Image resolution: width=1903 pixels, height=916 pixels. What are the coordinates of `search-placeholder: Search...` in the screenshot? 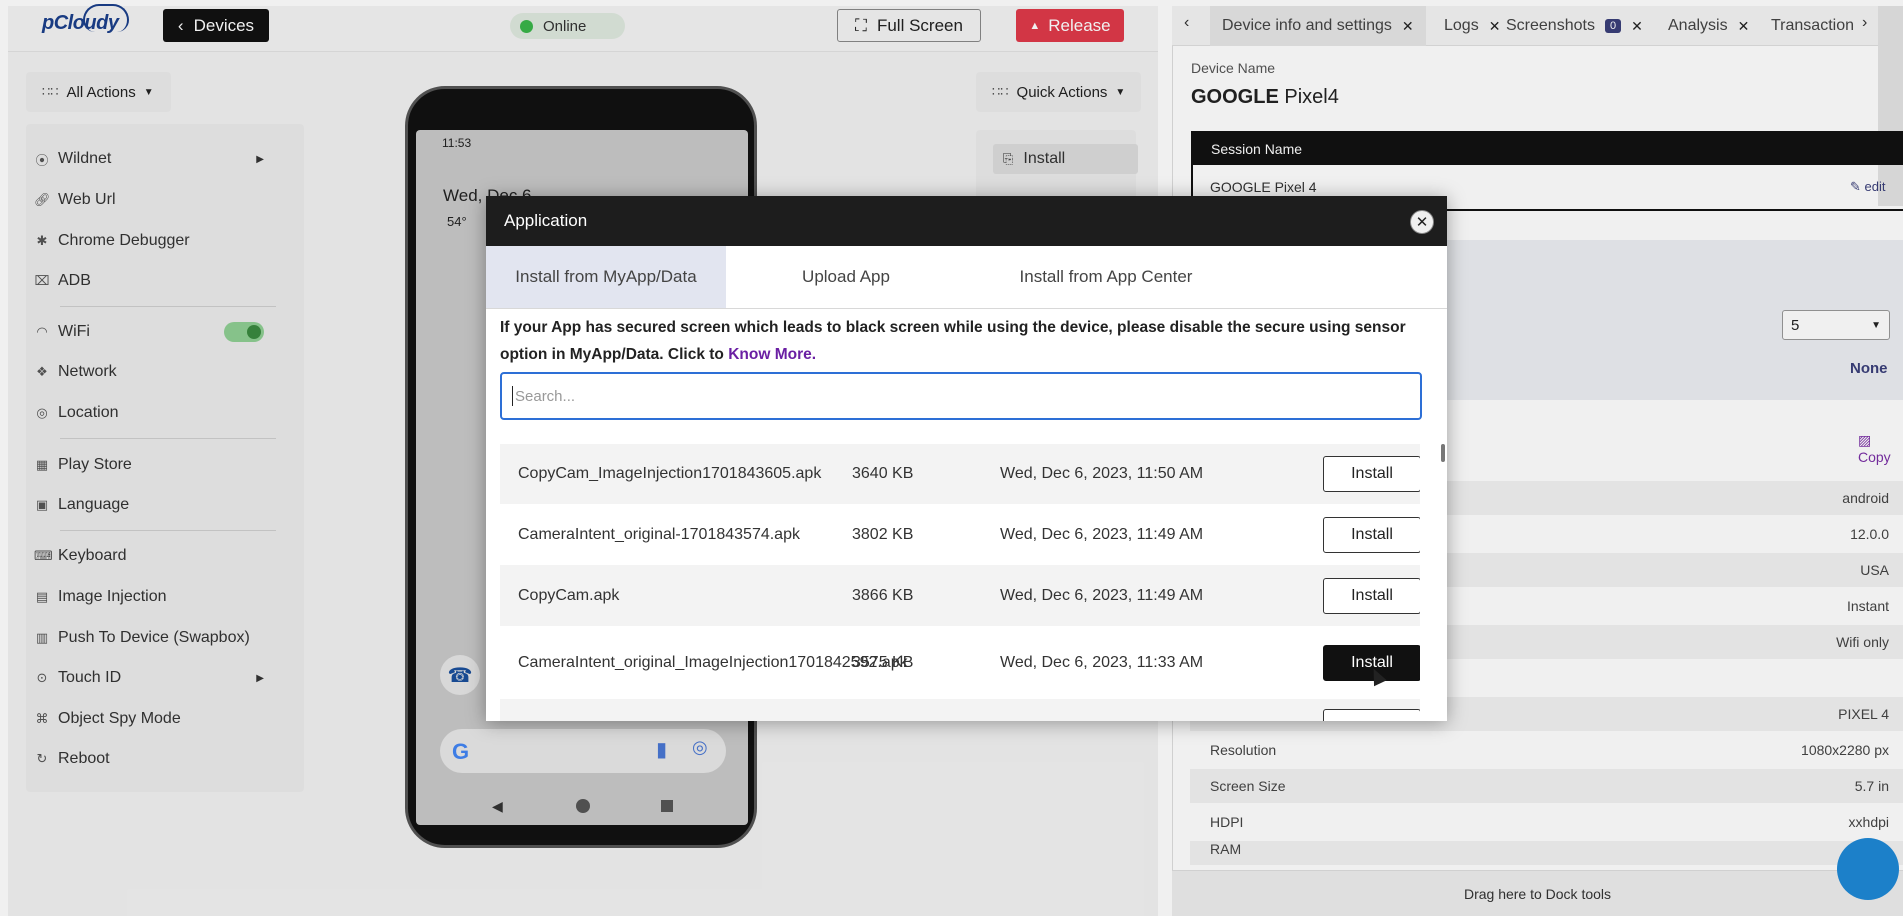 It's located at (545, 396).